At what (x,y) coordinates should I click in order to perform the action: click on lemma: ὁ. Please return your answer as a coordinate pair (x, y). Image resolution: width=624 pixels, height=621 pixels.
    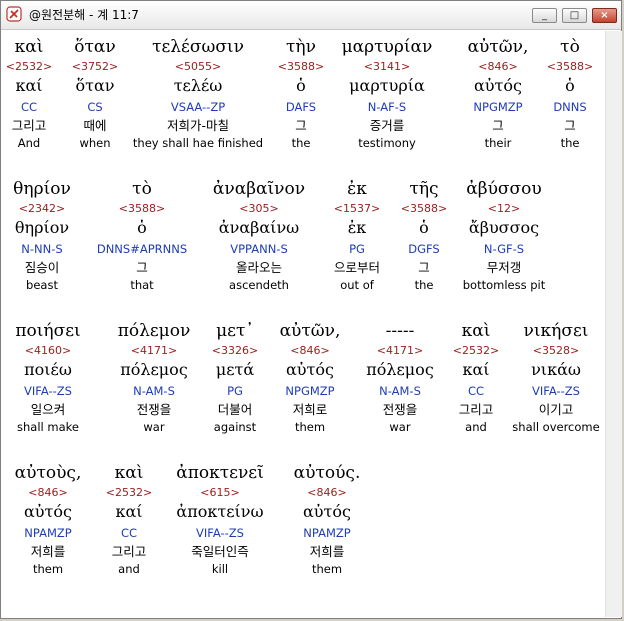
    Looking at the image, I should click on (570, 85).